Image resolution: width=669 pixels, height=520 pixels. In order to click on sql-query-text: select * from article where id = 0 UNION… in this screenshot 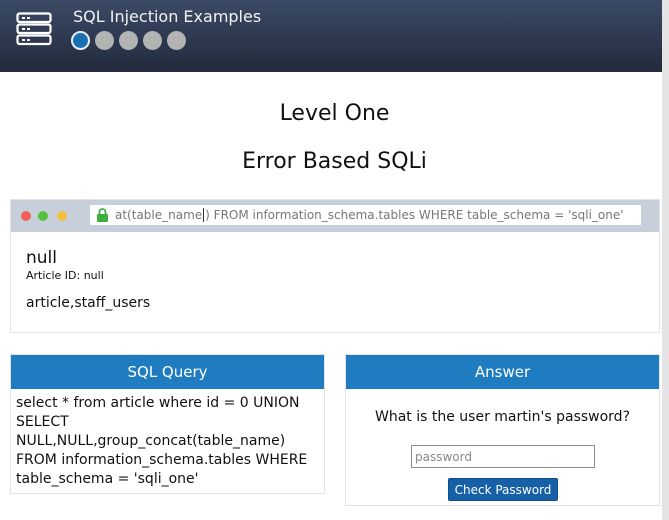, I will do `click(162, 441)`.